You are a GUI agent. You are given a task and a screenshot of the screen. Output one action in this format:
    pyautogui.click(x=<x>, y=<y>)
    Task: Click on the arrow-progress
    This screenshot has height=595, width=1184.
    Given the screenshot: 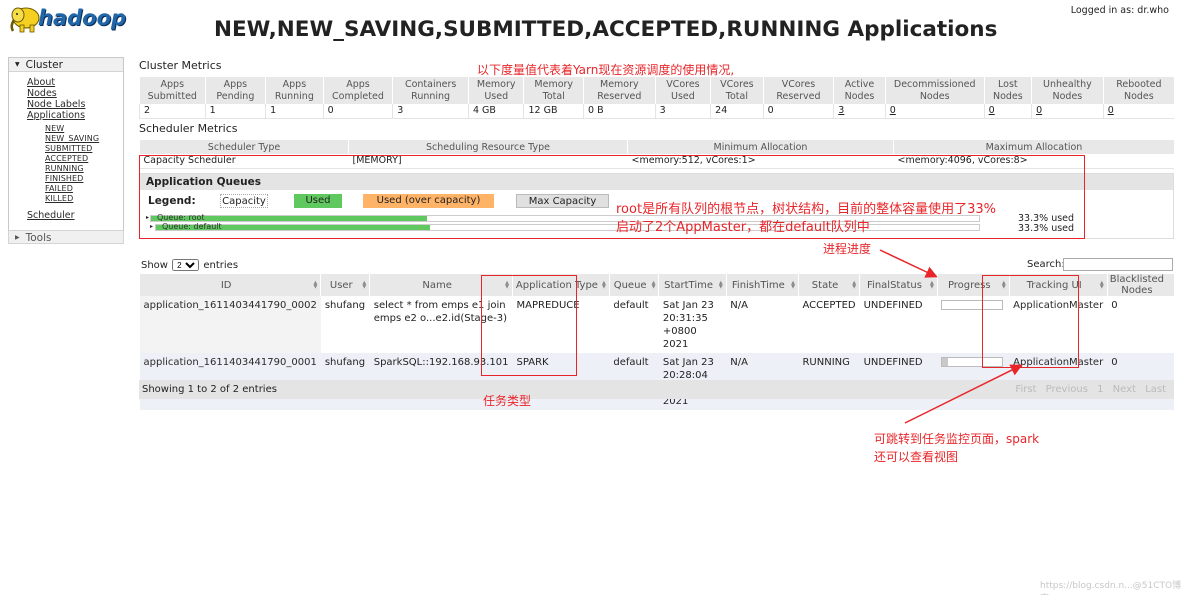 What is the action you would take?
    pyautogui.click(x=908, y=263)
    